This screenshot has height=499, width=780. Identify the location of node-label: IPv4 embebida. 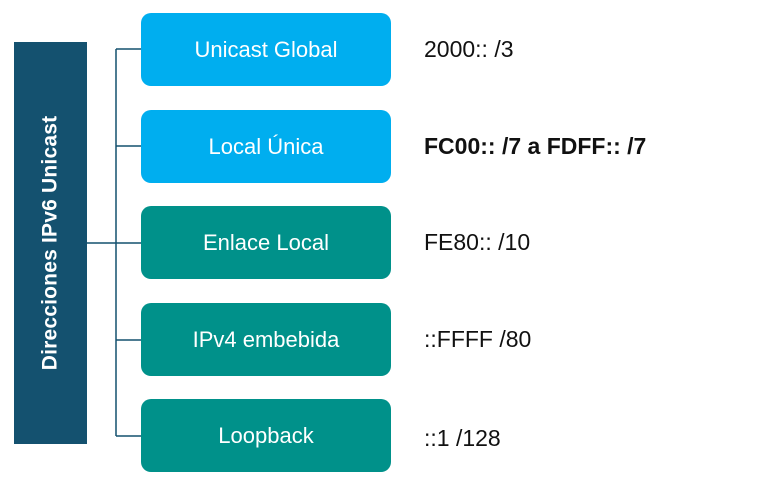
(266, 339).